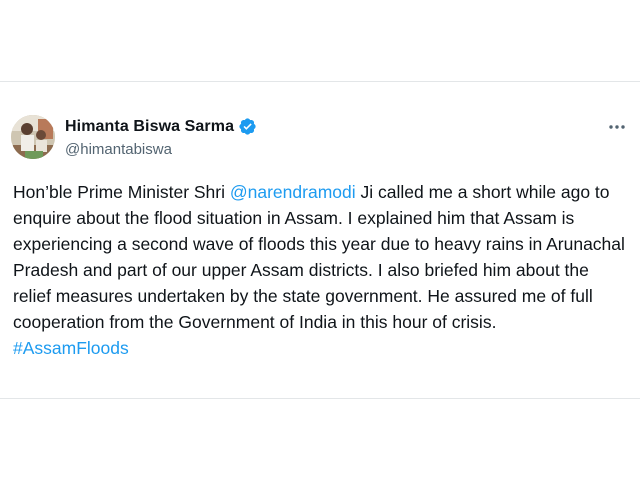  I want to click on author-handle: @himantabiswa, so click(118, 149).